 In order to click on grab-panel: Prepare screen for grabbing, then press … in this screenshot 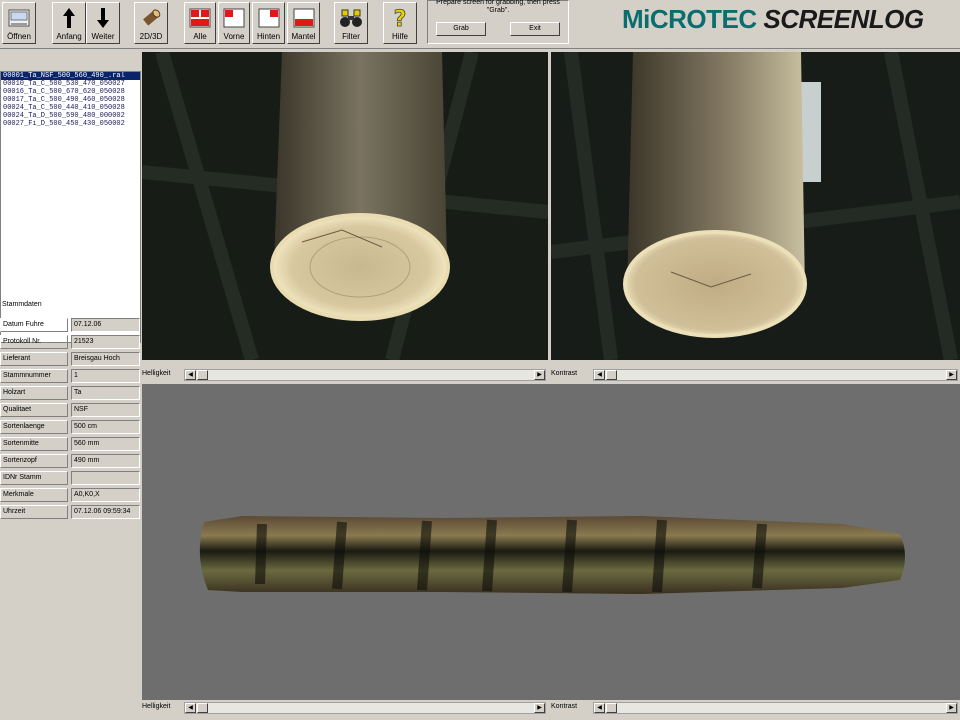, I will do `click(498, 22)`.